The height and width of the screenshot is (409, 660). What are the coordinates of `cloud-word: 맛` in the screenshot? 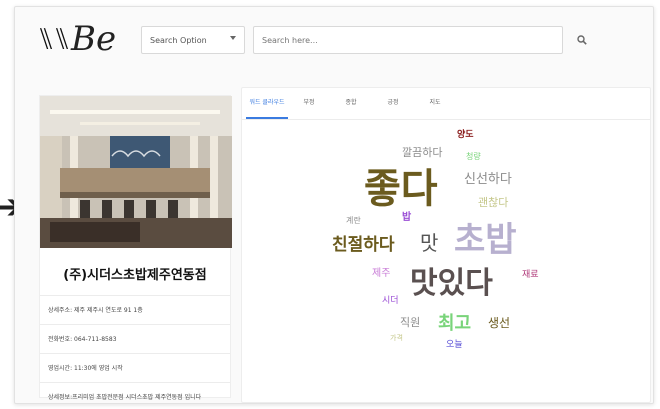 It's located at (429, 243).